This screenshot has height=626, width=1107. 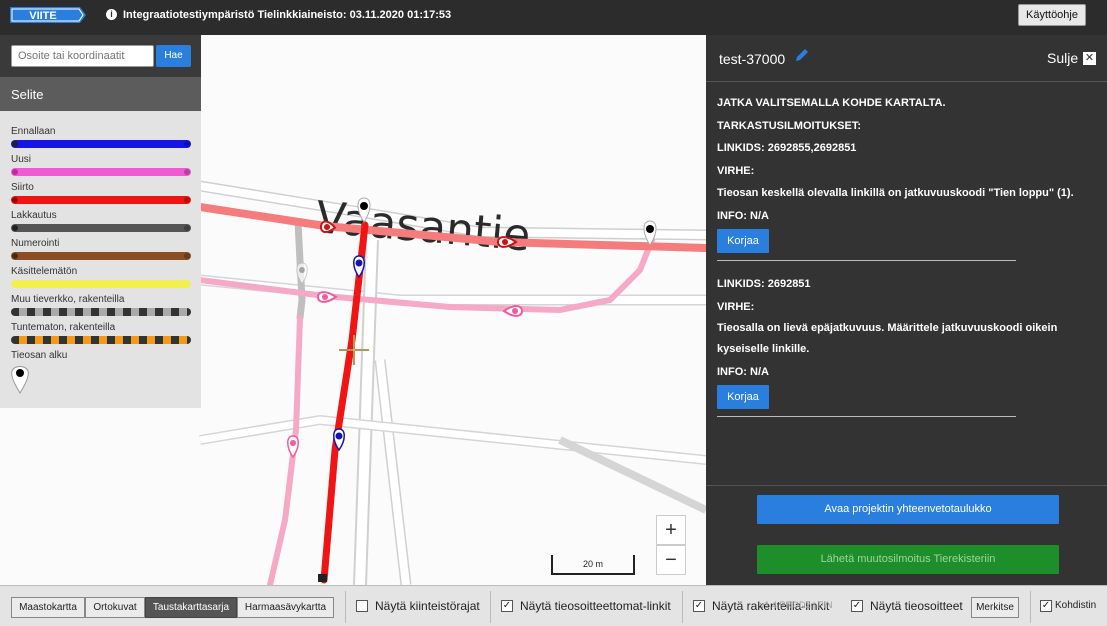 What do you see at coordinates (101, 374) in the screenshot?
I see `legend-item-tieosan-alku: Tieosan alku` at bounding box center [101, 374].